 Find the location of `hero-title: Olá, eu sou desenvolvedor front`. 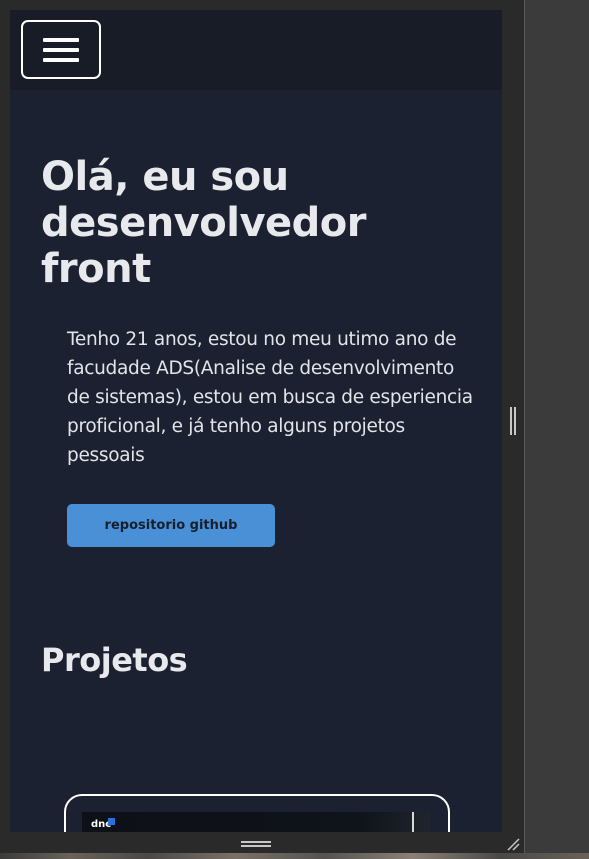

hero-title: Olá, eu sou desenvolvedor front is located at coordinates (203, 223).